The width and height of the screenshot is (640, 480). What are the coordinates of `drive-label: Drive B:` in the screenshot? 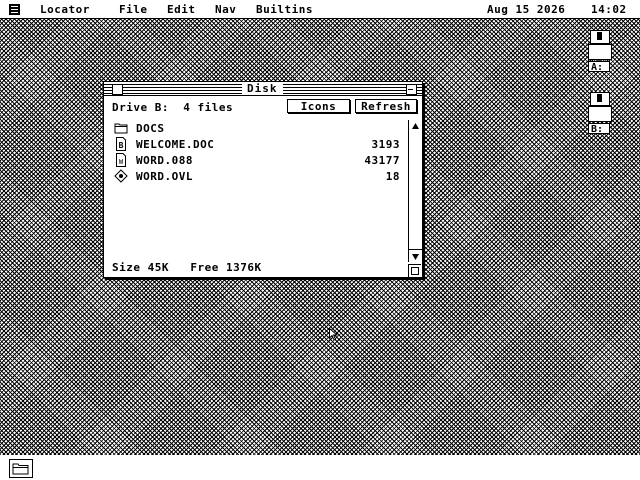 It's located at (140, 107).